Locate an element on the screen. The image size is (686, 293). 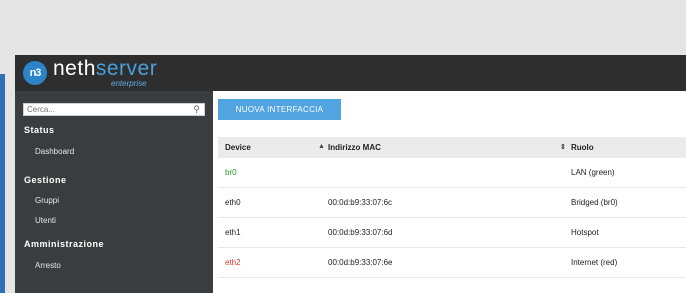
table-header: Device ▲ Indirizzo MAC ⇕ Ruolo is located at coordinates (452, 147).